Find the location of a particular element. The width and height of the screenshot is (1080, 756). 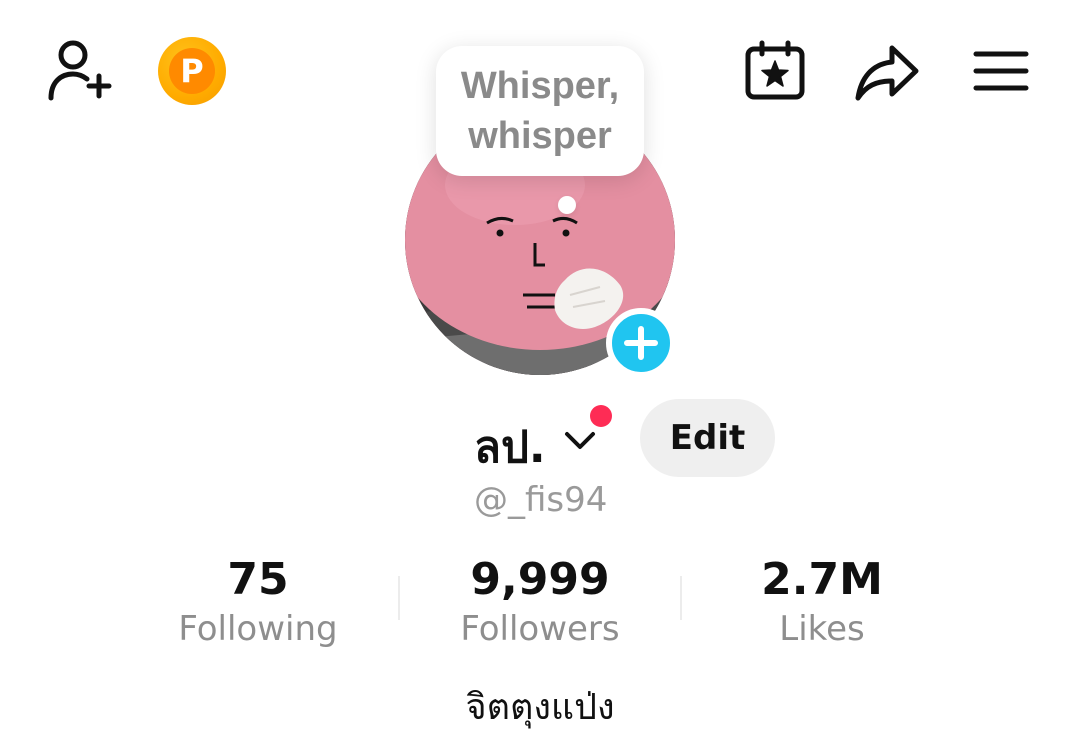

plus-icon is located at coordinates (641, 343).